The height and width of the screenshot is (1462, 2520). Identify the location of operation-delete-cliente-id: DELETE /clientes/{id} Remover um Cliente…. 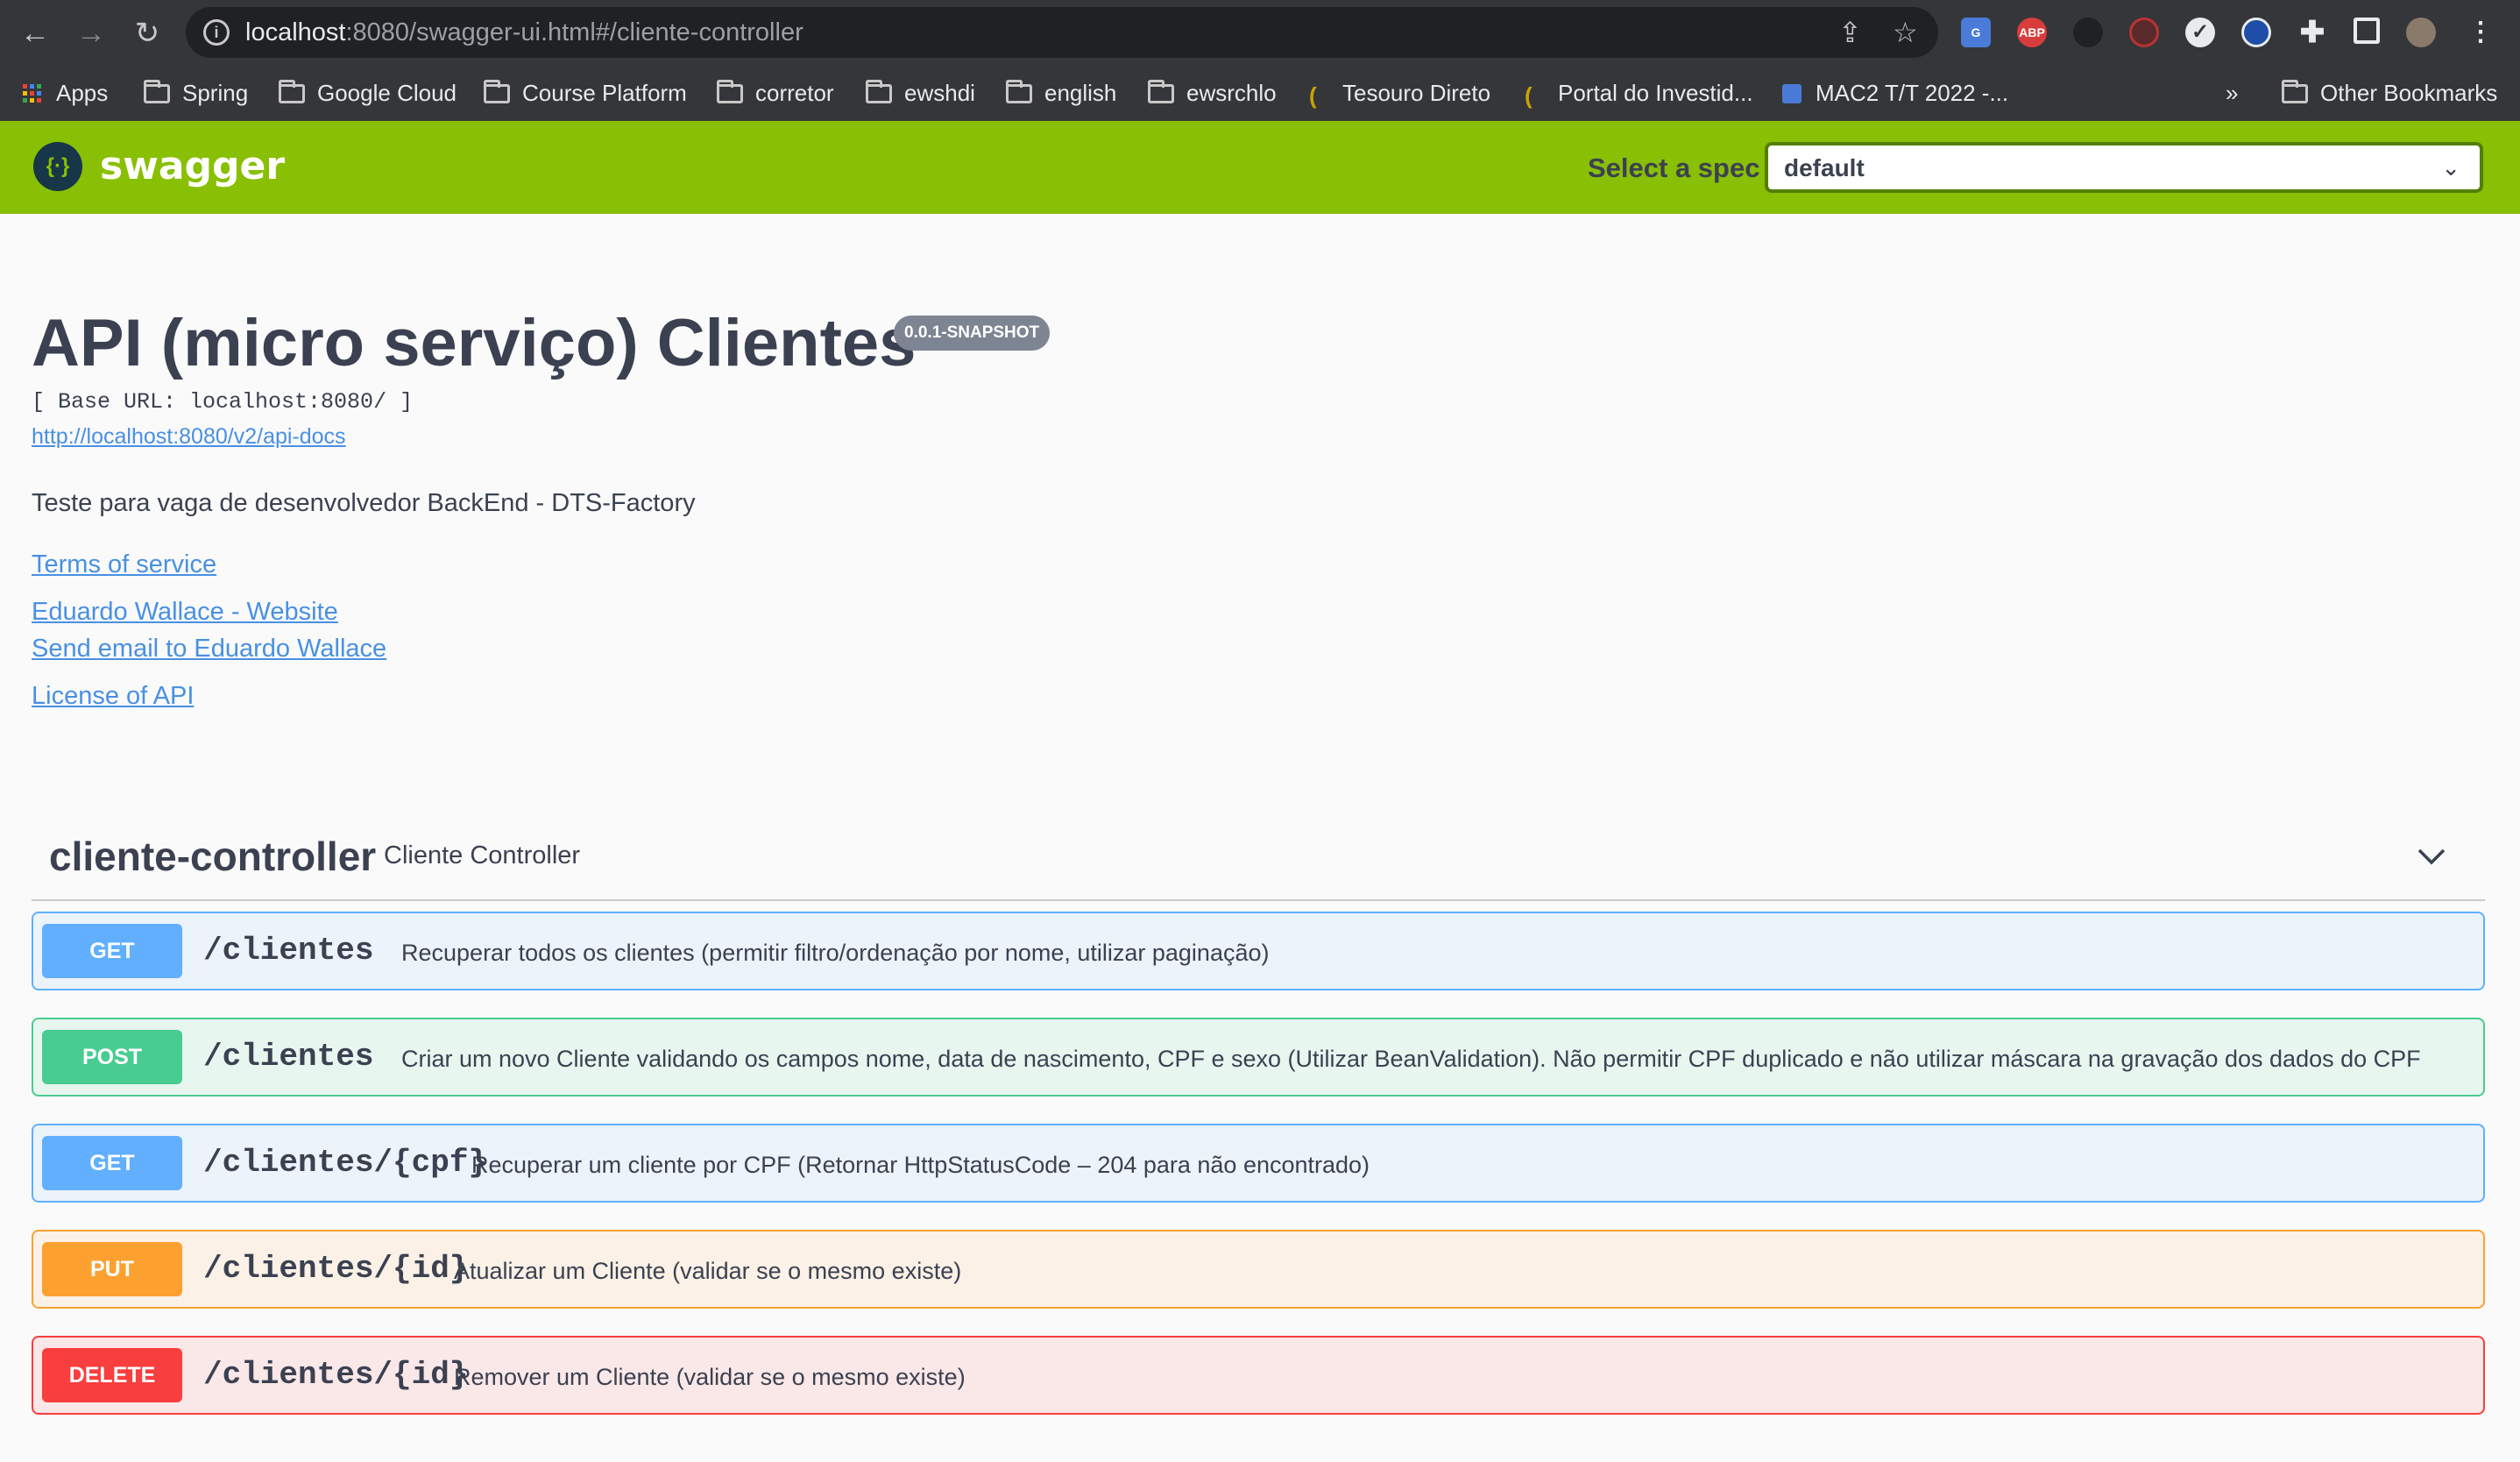
(1258, 1375).